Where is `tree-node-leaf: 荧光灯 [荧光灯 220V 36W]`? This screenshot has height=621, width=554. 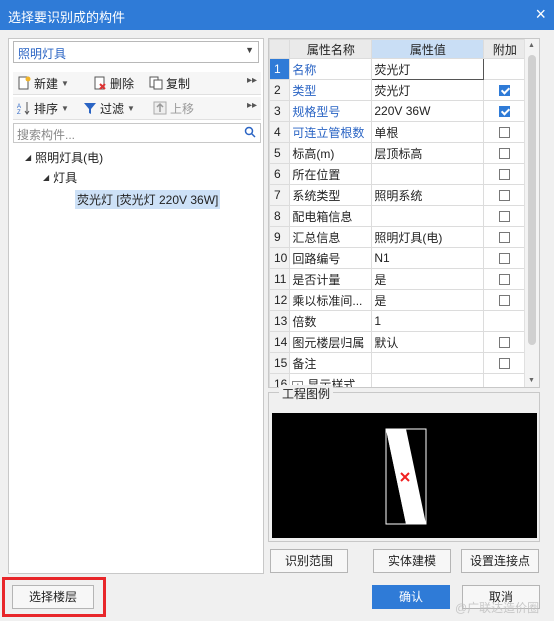 tree-node-leaf: 荧光灯 [荧光灯 220V 36W] is located at coordinates (148, 199).